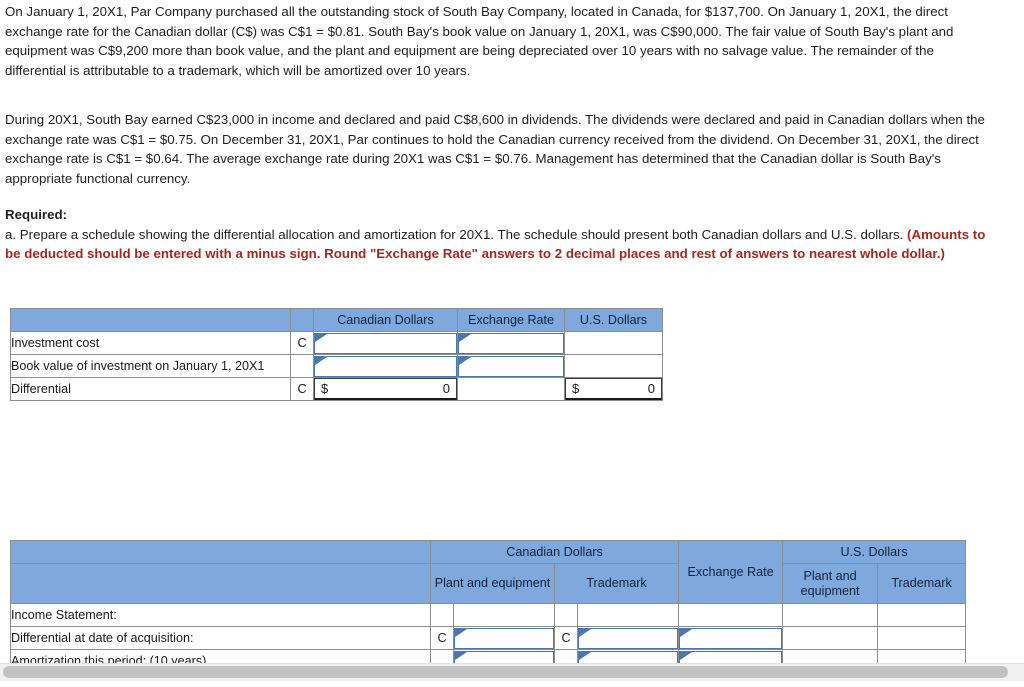  What do you see at coordinates (220, 583) in the screenshot?
I see `table2-subheader-label` at bounding box center [220, 583].